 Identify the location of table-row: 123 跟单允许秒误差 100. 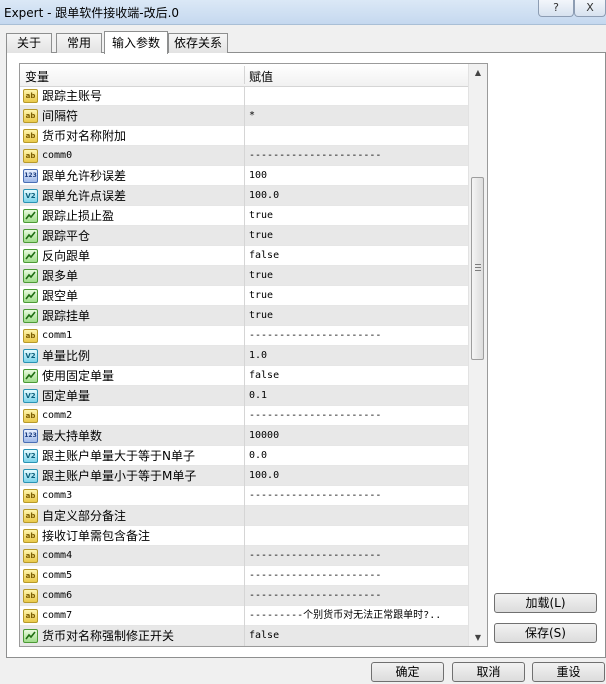
(244, 176).